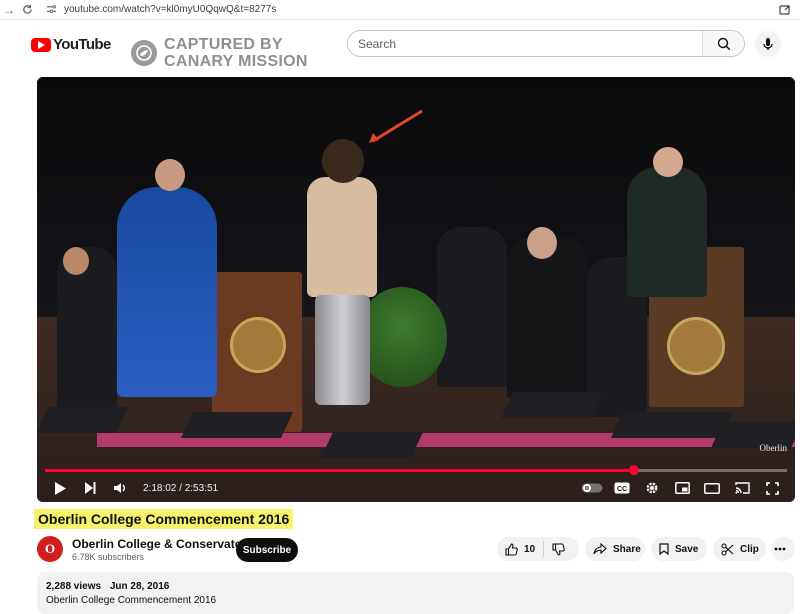  Describe the element at coordinates (170, 9) in the screenshot. I see `url-text: youtube.com/watch?v=kl0myU0QqwQ&t=8277s` at that location.